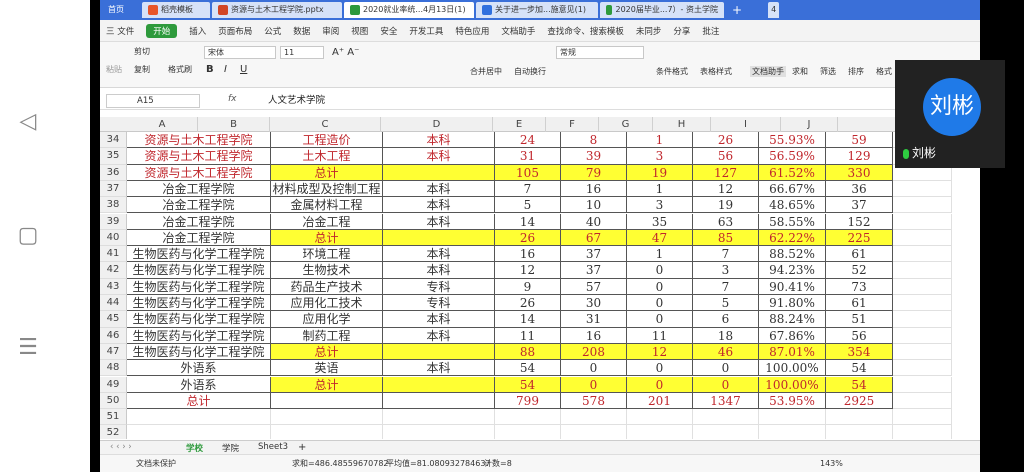  I want to click on table-cell: 11, so click(660, 335).